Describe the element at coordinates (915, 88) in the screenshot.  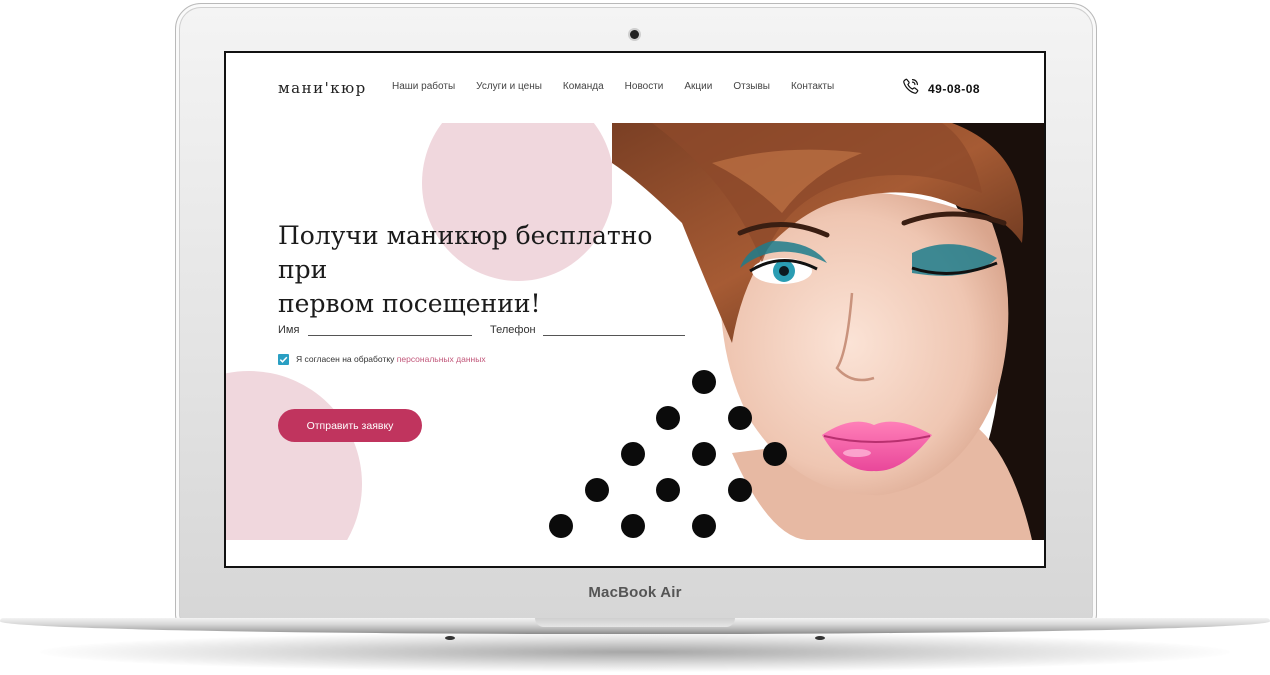
I see `phone-icon` at that location.